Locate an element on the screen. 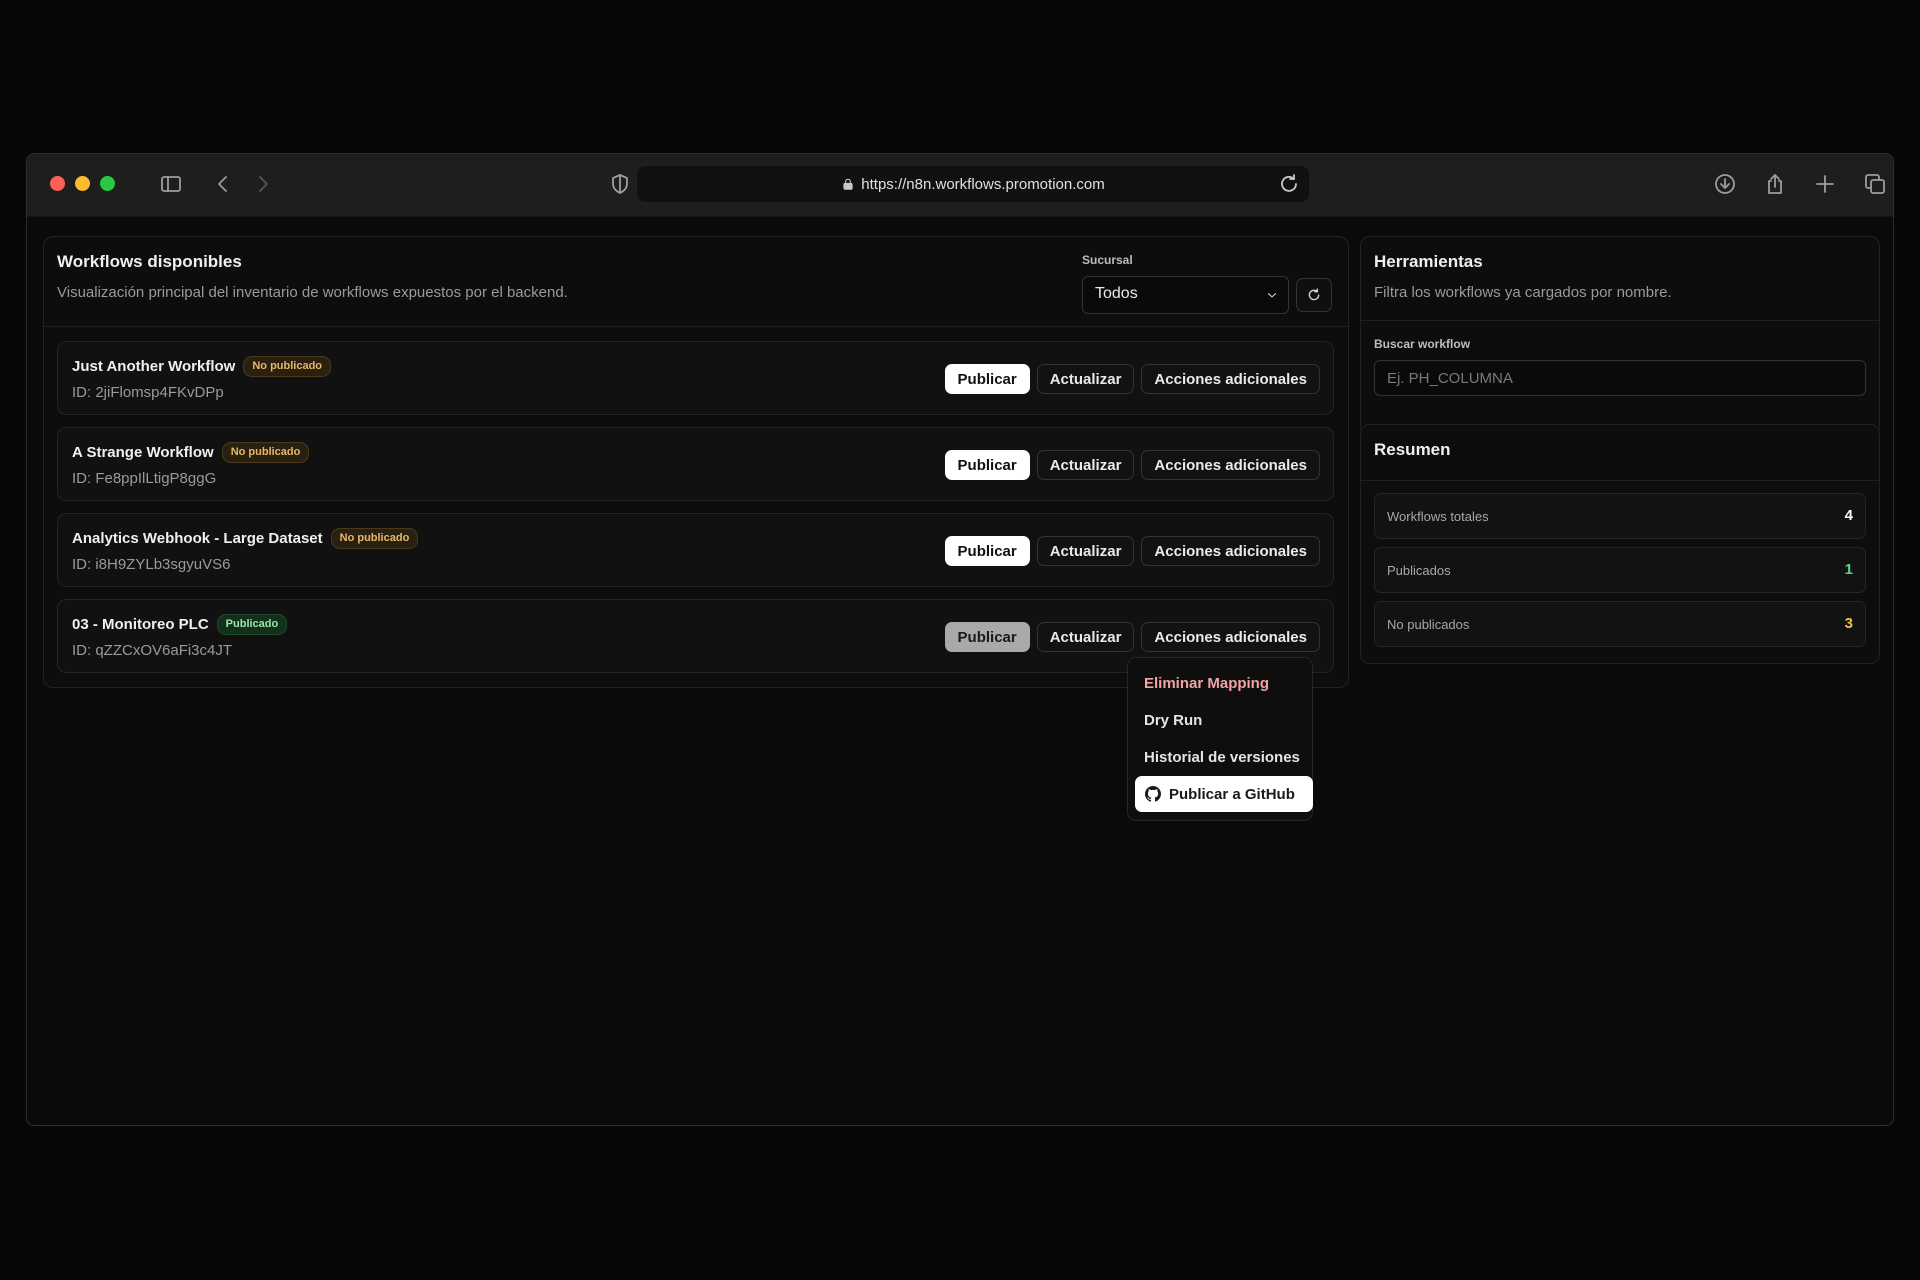  browser-titlebar: https://n8n.workflows.promotion.com is located at coordinates (960, 185).